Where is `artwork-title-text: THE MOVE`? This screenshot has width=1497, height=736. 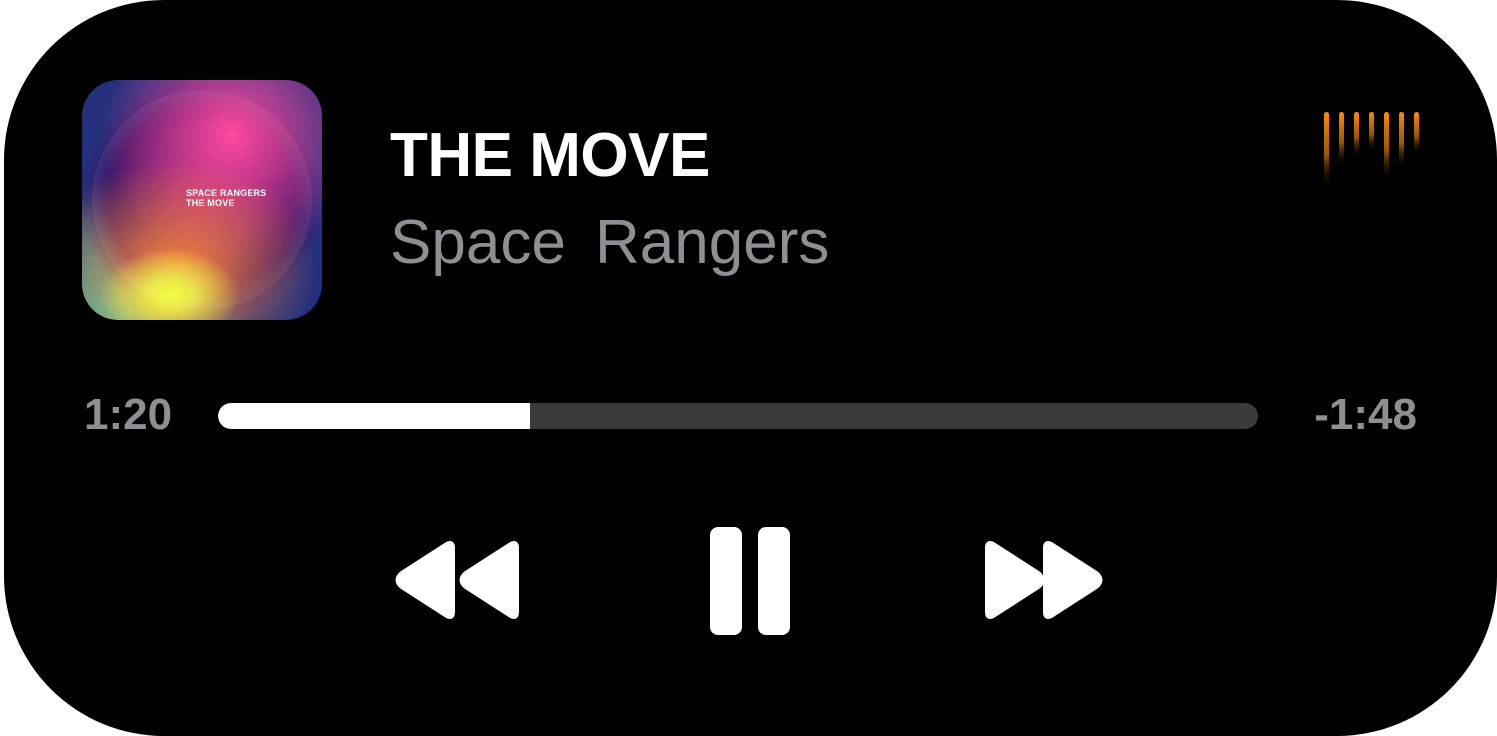 artwork-title-text: THE MOVE is located at coordinates (210, 203).